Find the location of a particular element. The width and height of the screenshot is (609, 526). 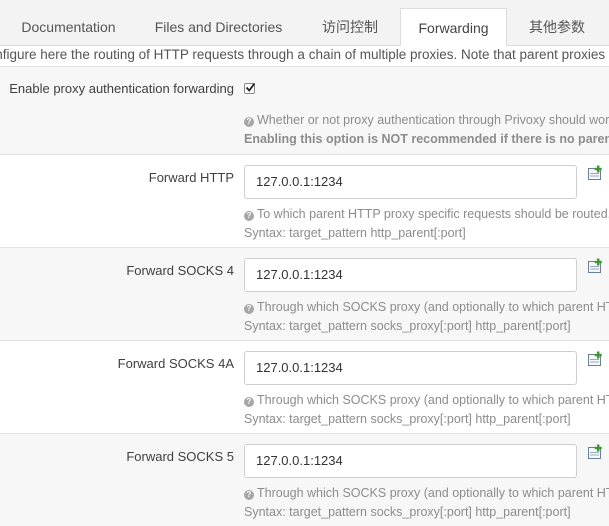

tab-other-parameters: 其他参数 is located at coordinates (557, 27).